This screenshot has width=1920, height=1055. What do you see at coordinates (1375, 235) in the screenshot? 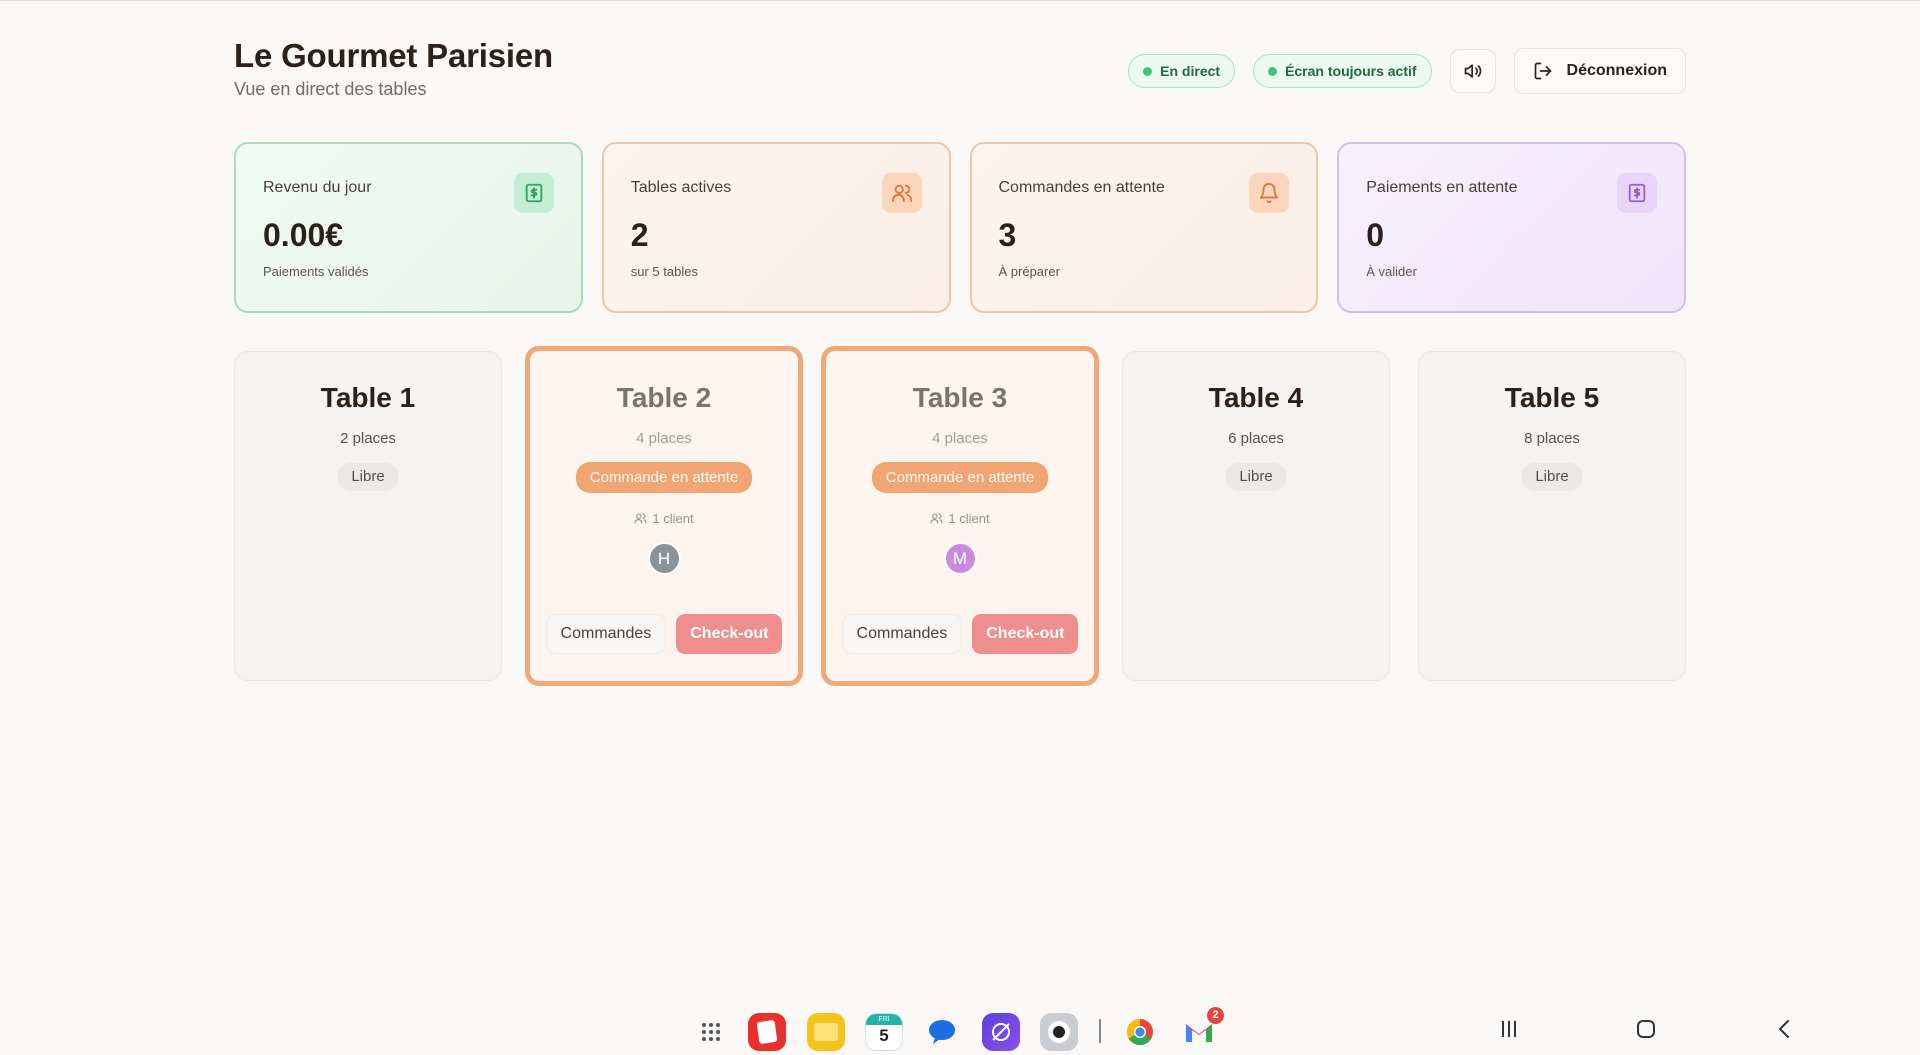
I see `stat-value: 0` at bounding box center [1375, 235].